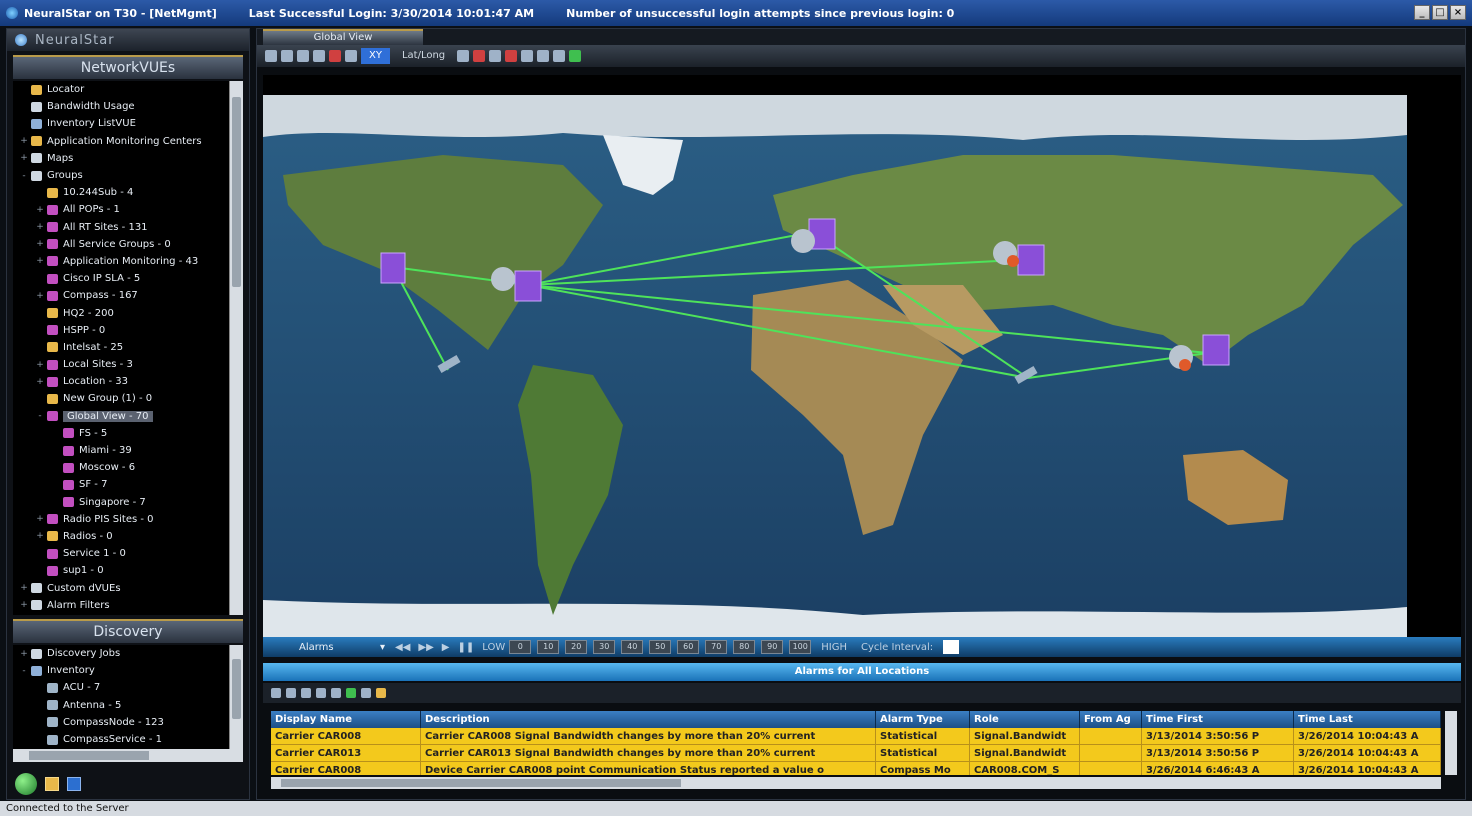  I want to click on discovery-hscrollbar, so click(128, 755).